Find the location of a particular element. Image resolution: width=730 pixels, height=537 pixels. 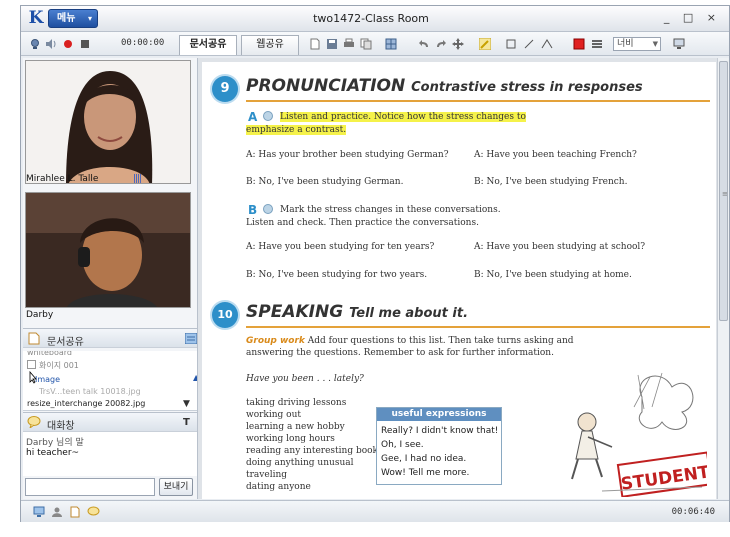

speaker-icon is located at coordinates (51, 44).